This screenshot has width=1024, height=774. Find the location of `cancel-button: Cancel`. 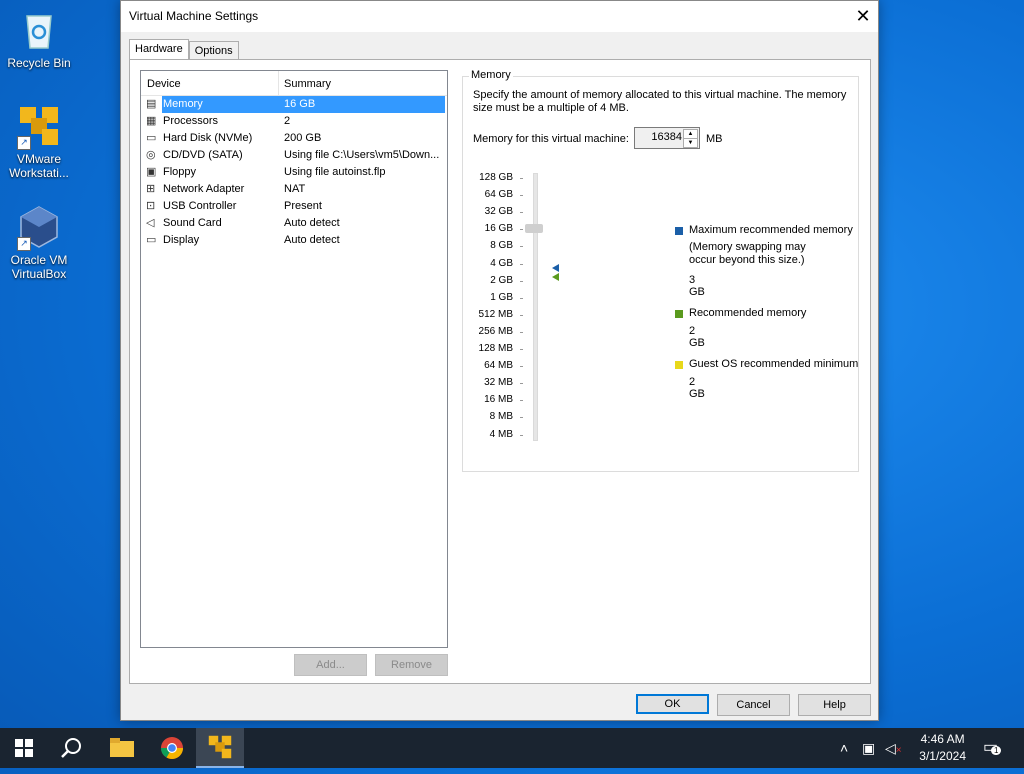

cancel-button: Cancel is located at coordinates (753, 705).